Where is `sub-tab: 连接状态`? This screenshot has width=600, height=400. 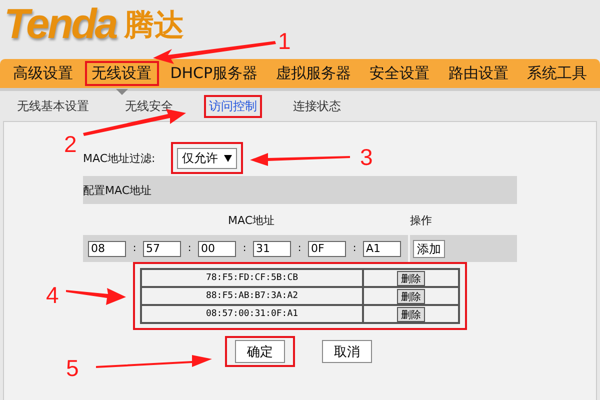
sub-tab: 连接状态 is located at coordinates (317, 106).